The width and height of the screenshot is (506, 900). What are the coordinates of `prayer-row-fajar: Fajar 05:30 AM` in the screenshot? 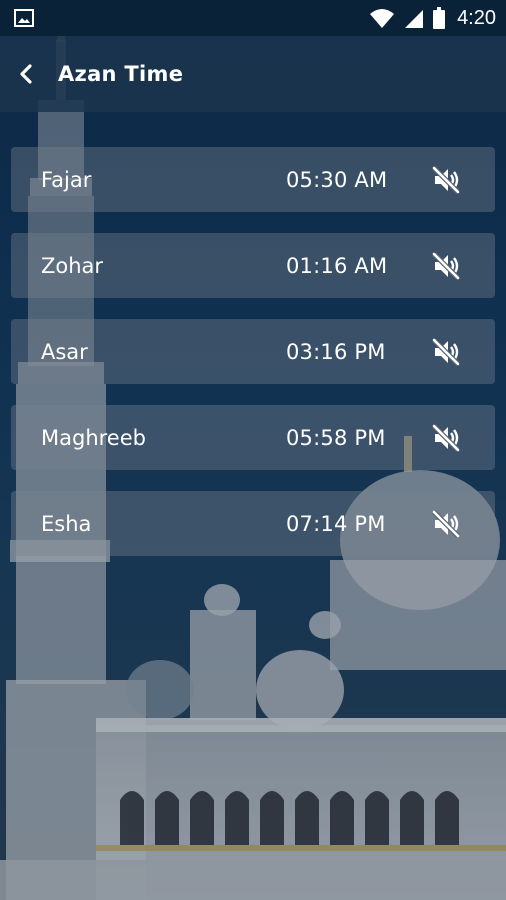 It's located at (253, 179).